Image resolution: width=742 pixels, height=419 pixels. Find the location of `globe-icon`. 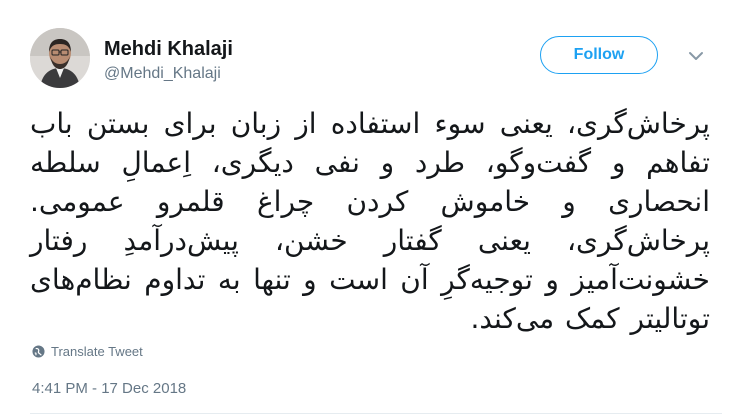

globe-icon is located at coordinates (38, 351).